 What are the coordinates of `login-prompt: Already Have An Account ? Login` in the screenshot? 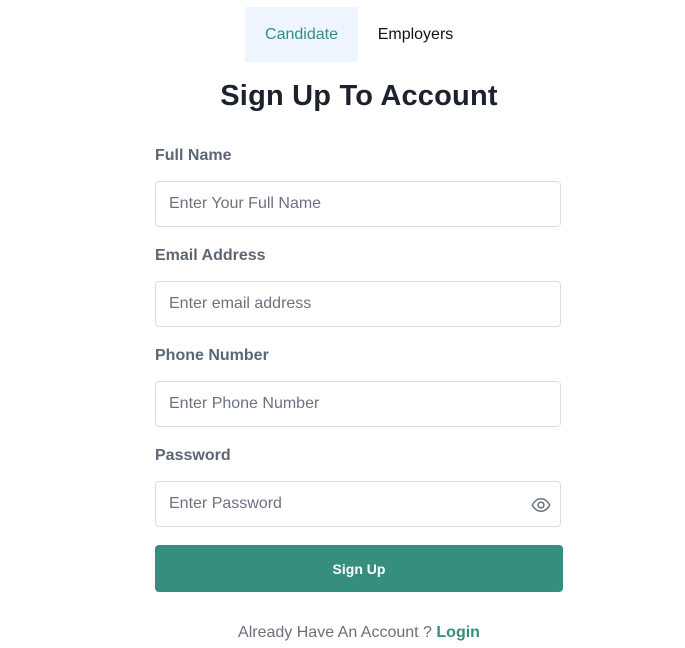 It's located at (342, 633).